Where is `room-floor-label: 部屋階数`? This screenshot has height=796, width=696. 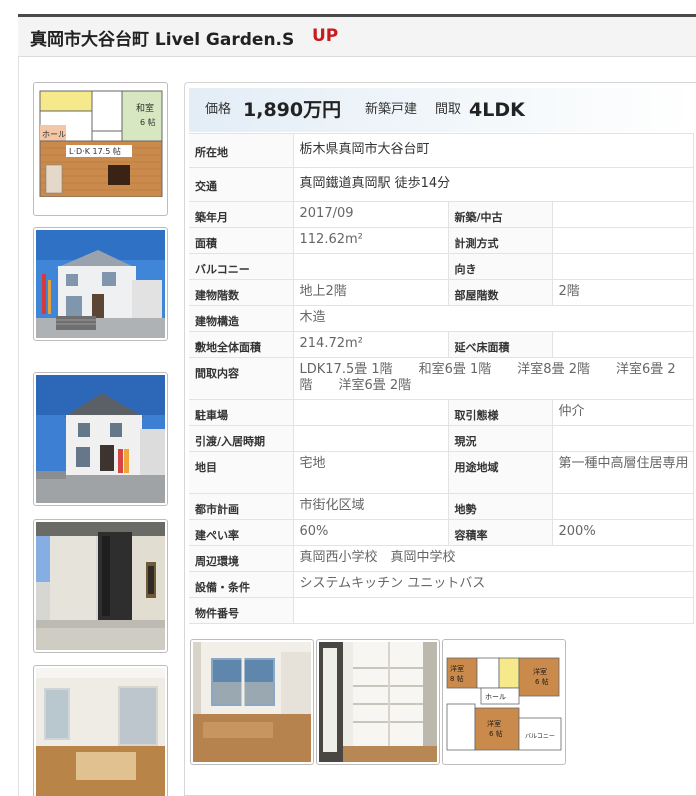 room-floor-label: 部屋階数 is located at coordinates (500, 292).